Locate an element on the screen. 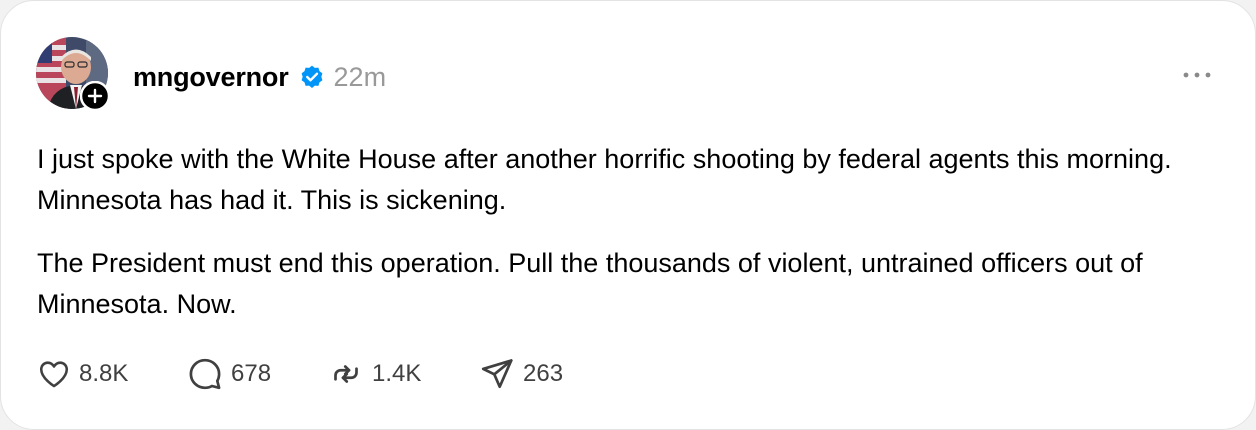 Image resolution: width=1256 pixels, height=430 pixels. timestamp: 22m is located at coordinates (360, 76).